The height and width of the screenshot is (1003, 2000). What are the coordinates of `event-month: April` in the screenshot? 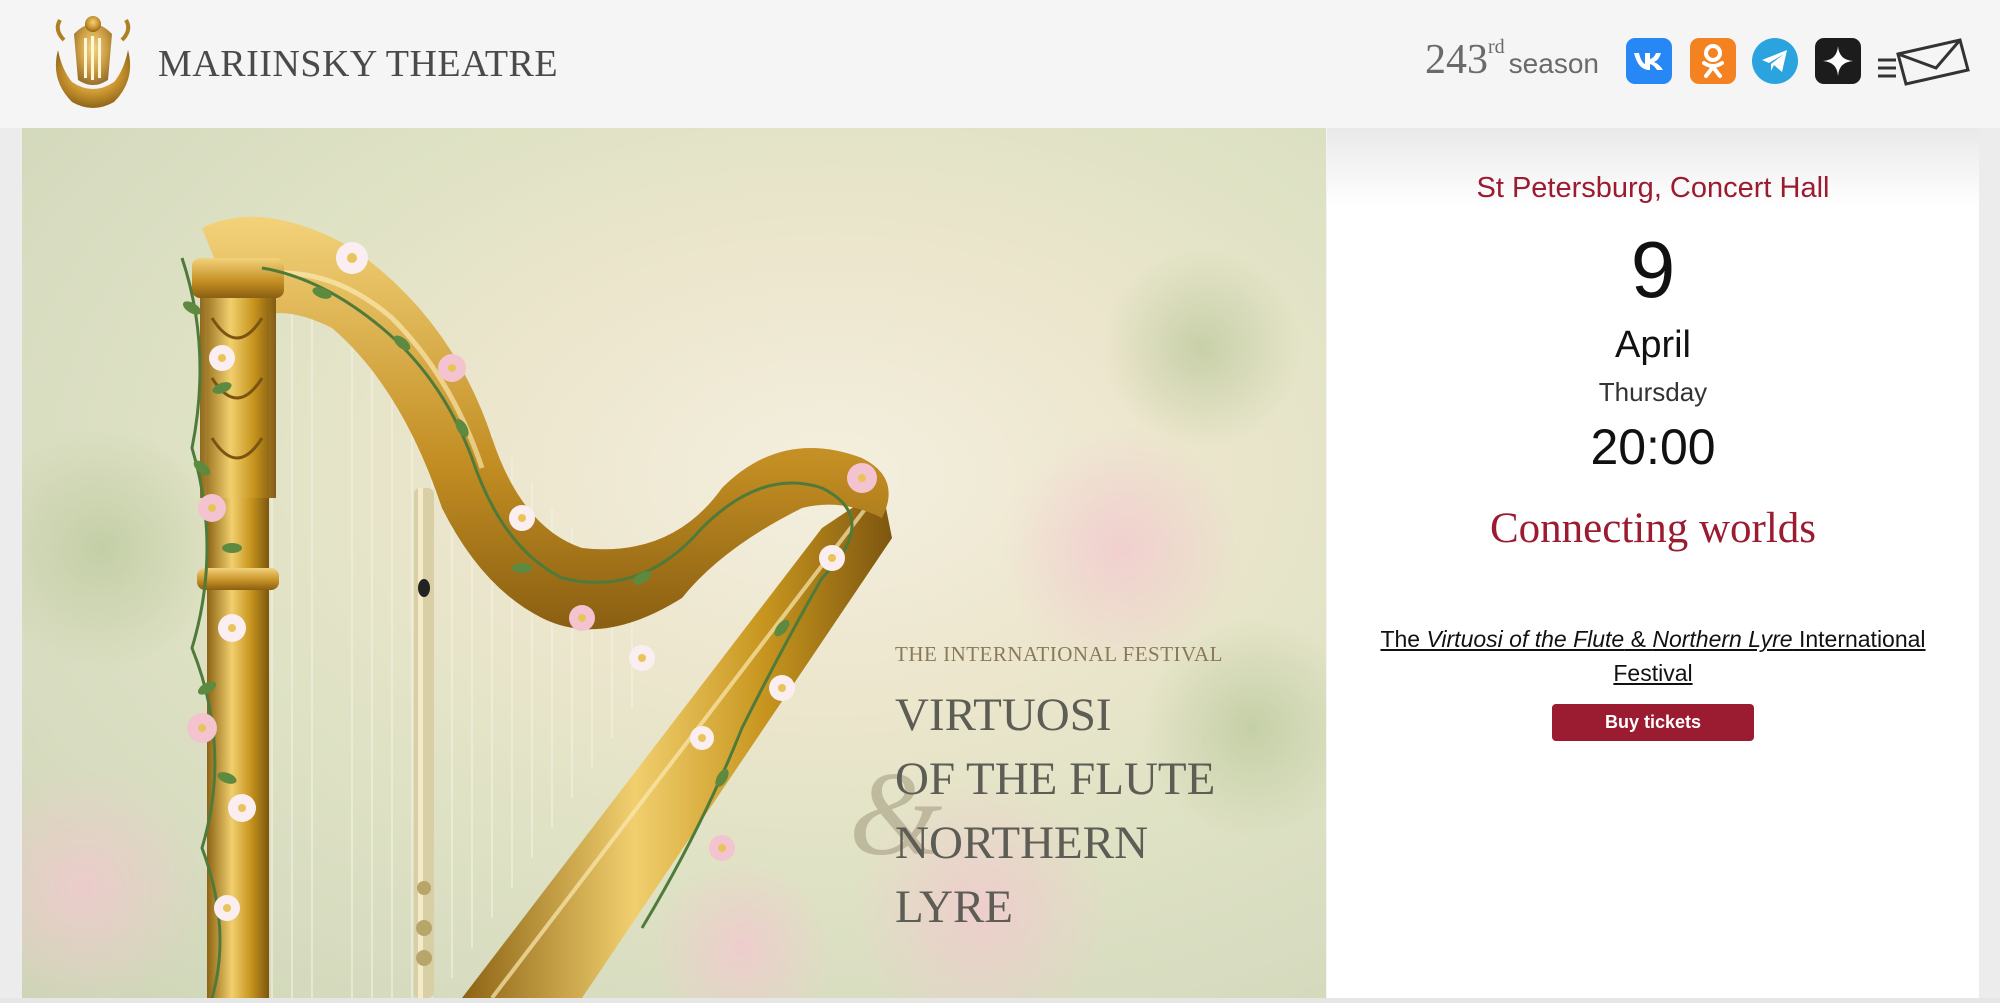 It's located at (1653, 345).